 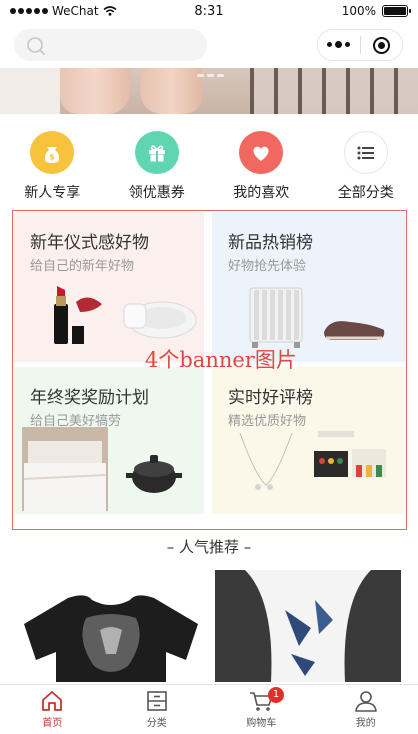 What do you see at coordinates (209, 547) in the screenshot?
I see `section-title: – 人气推荐 –` at bounding box center [209, 547].